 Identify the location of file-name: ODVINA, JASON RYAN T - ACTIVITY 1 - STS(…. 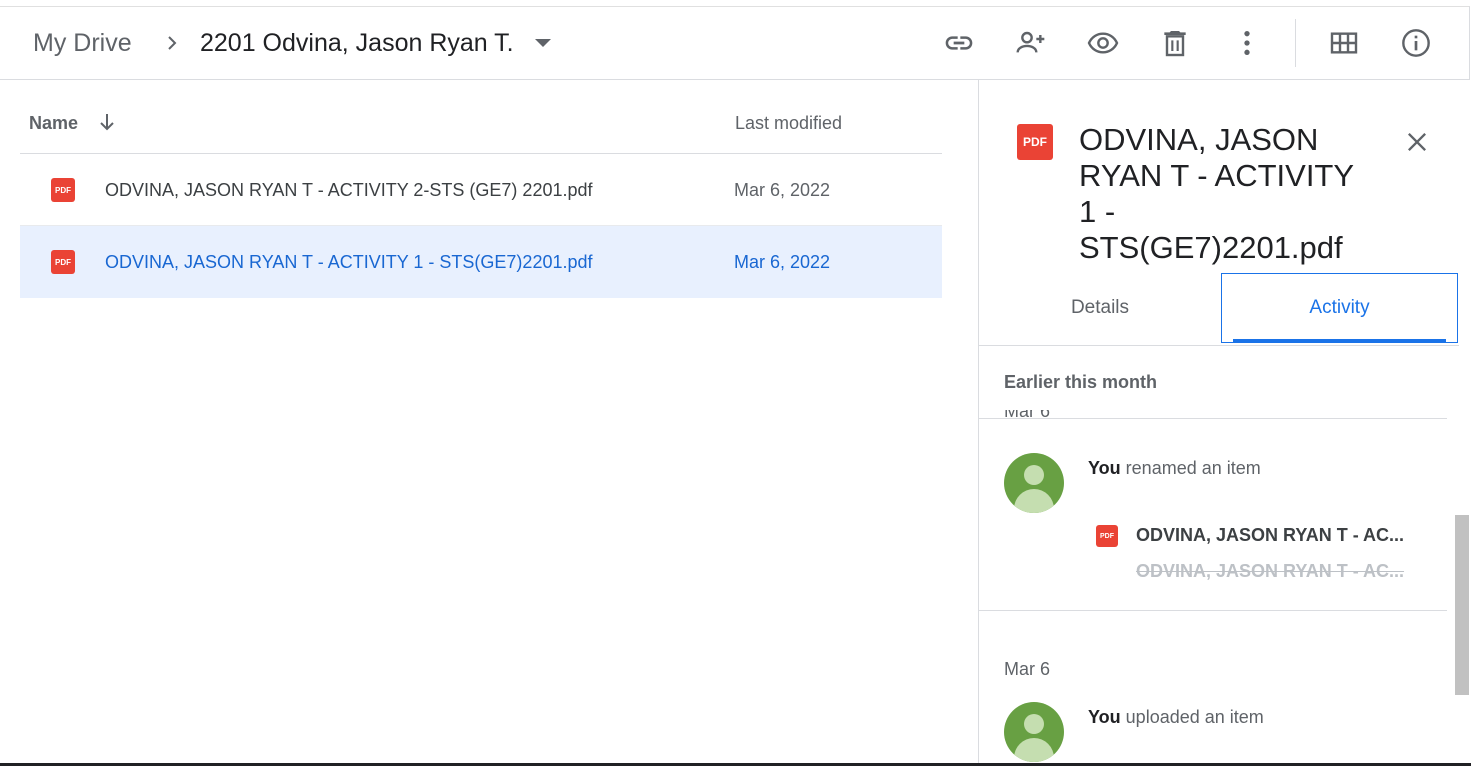
(349, 262).